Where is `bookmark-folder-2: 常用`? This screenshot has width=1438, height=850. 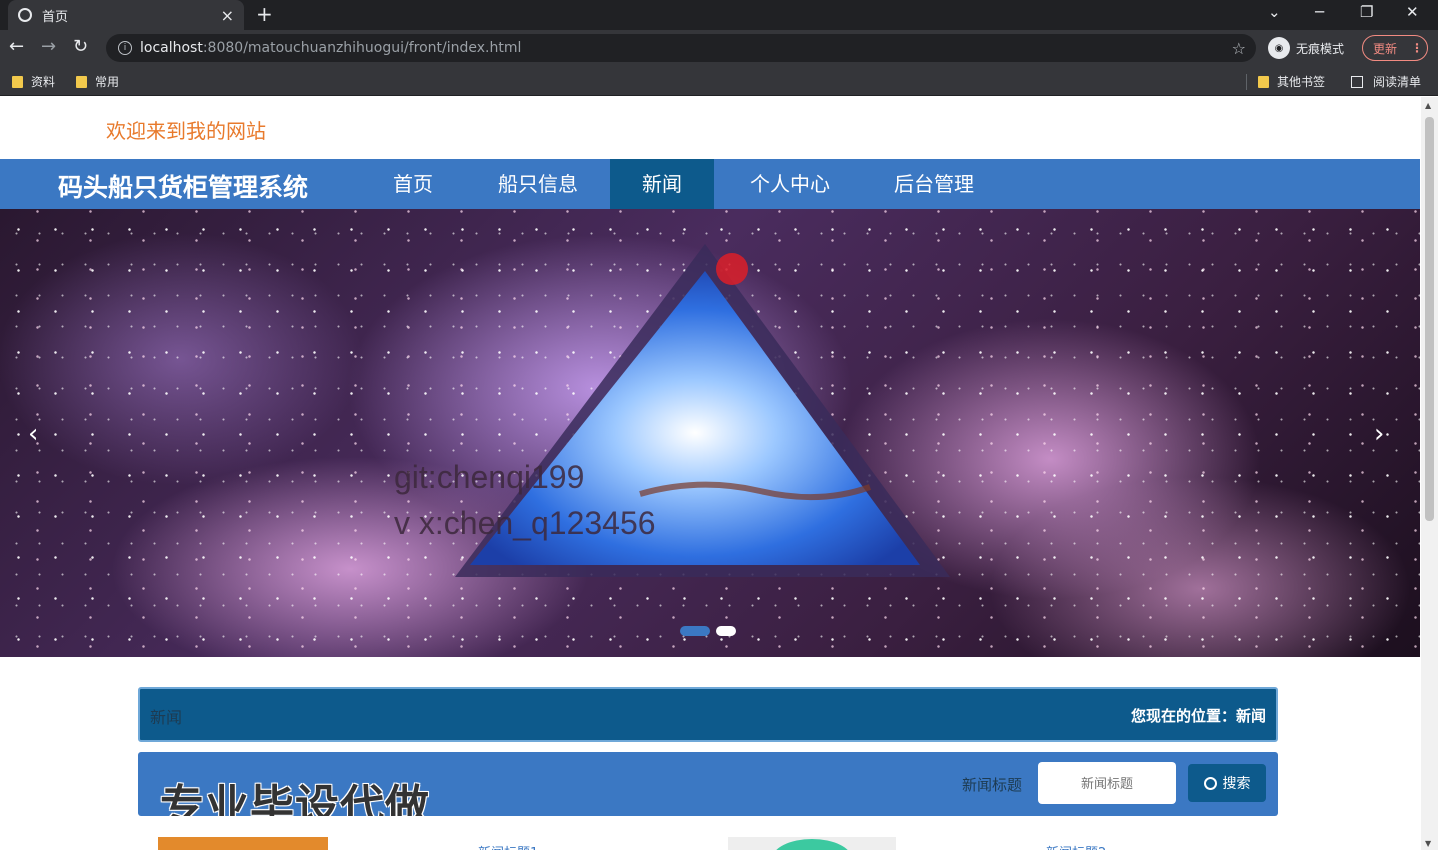 bookmark-folder-2: 常用 is located at coordinates (97, 81).